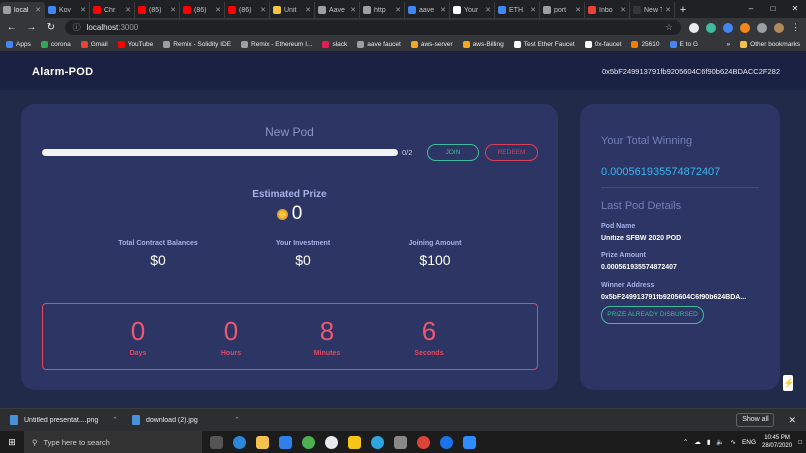 This screenshot has height=453, width=806. What do you see at coordinates (517, 10) in the screenshot?
I see `browser-tab: ETH ✕` at bounding box center [517, 10].